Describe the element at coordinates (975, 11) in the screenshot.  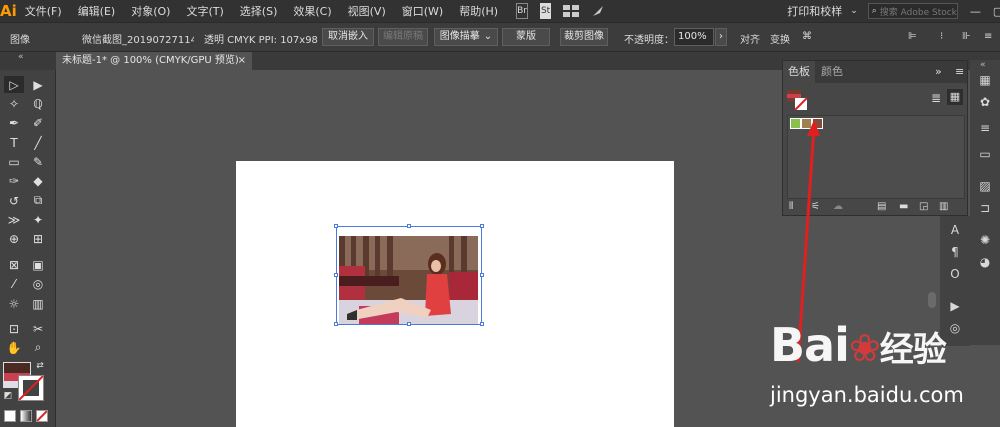
I see `minimize-icon: —` at that location.